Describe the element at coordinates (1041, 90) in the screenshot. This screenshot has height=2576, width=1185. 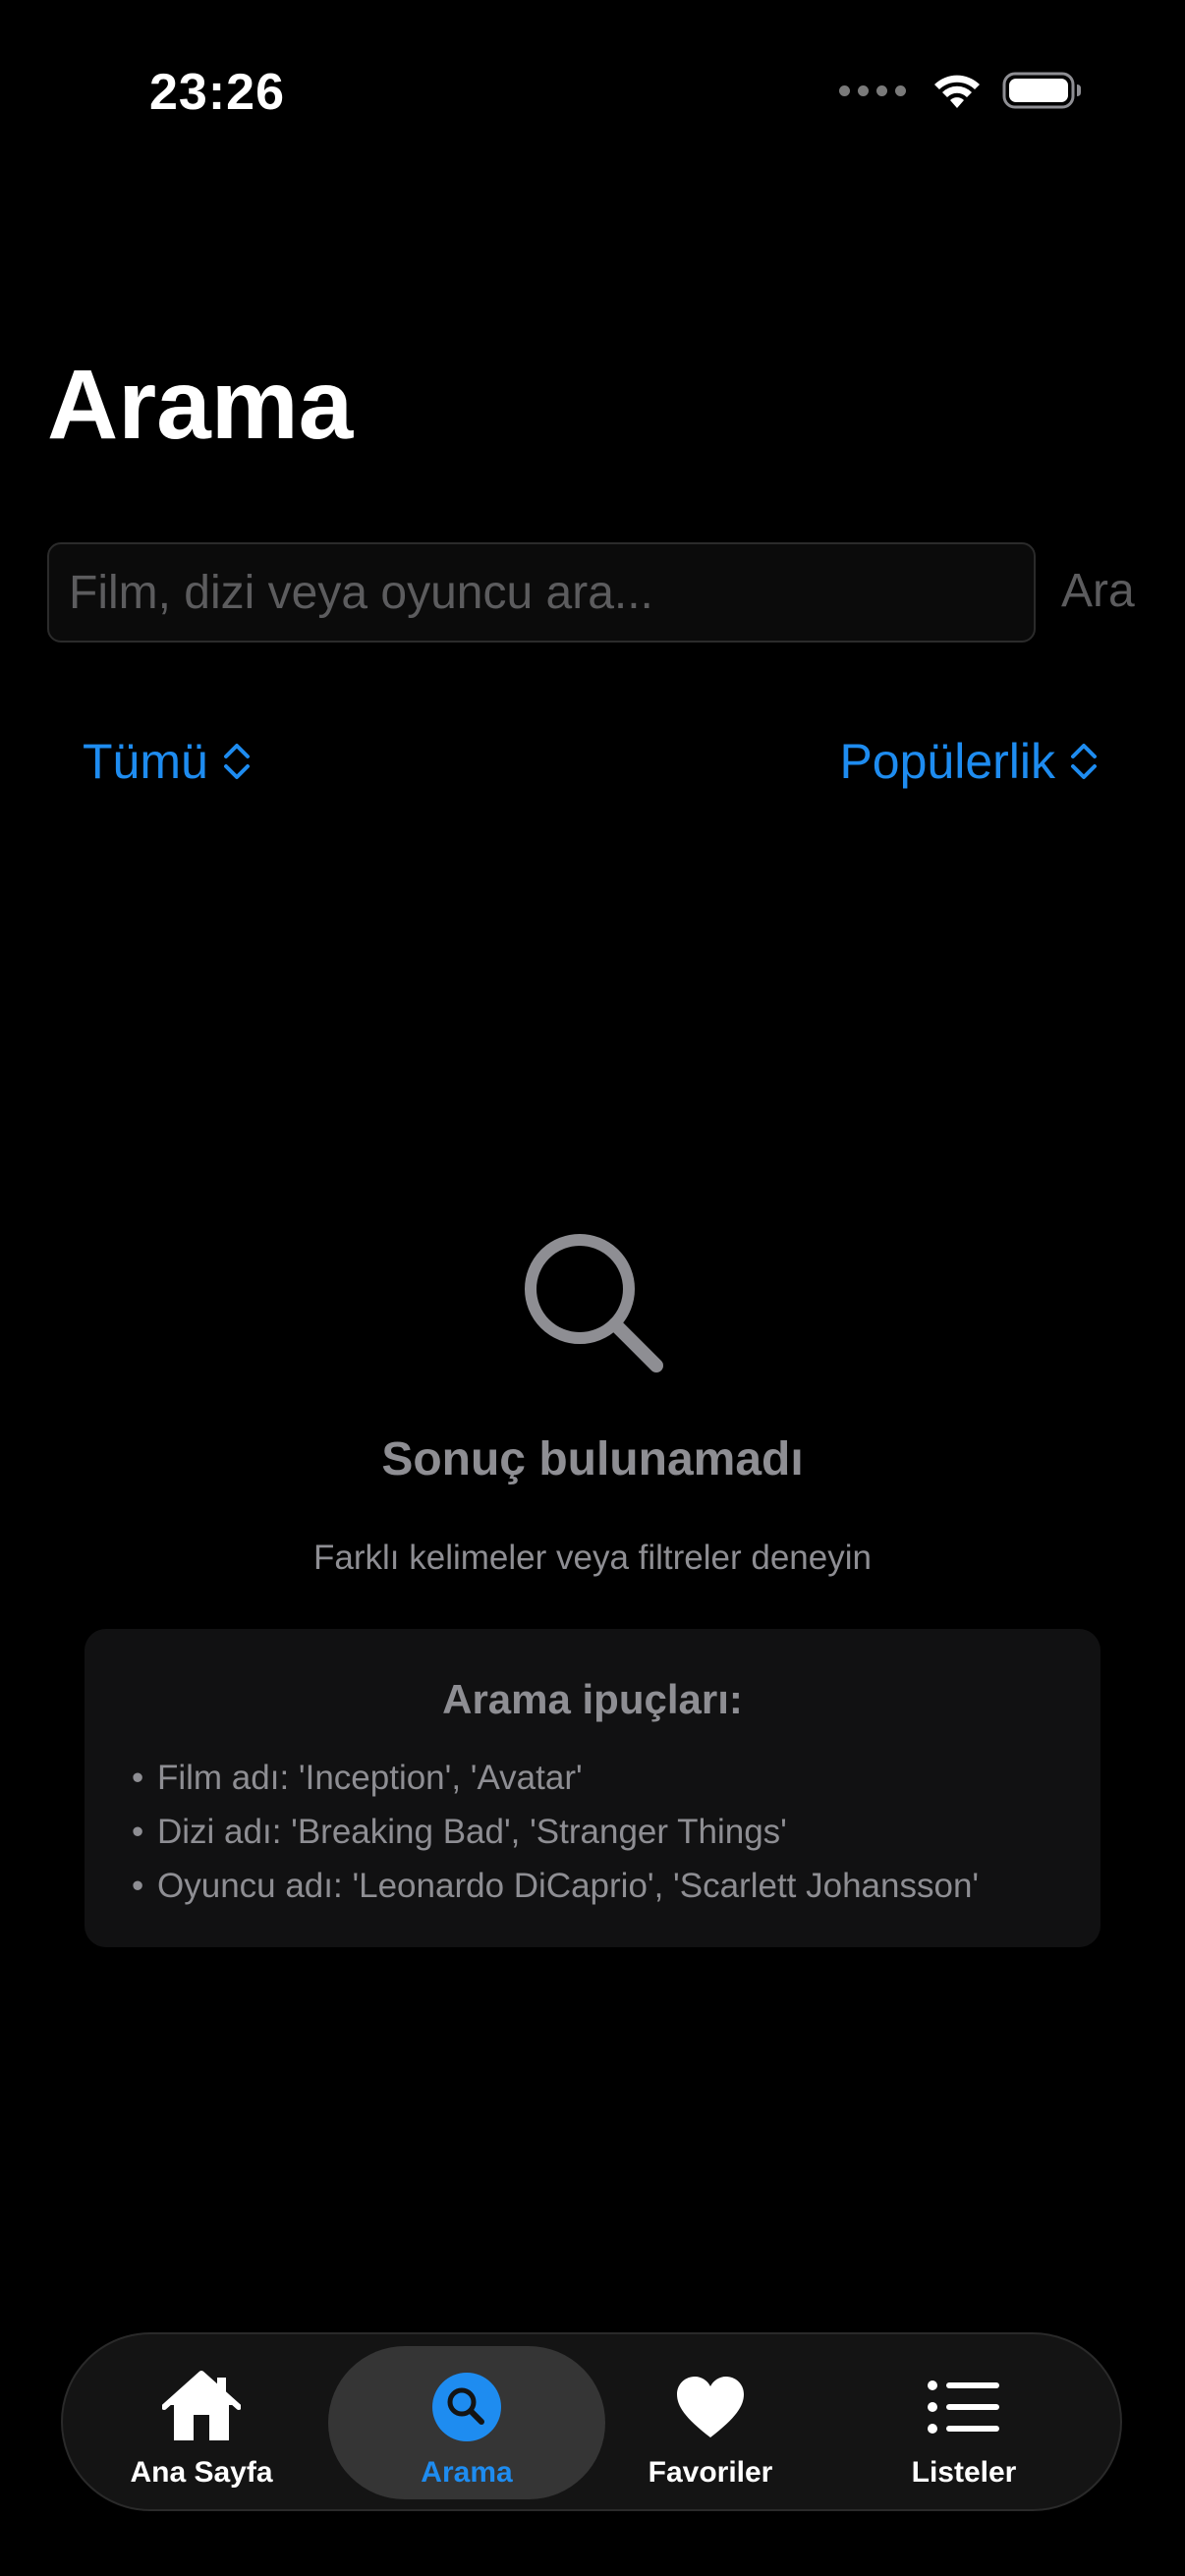
I see `battery-icon` at that location.